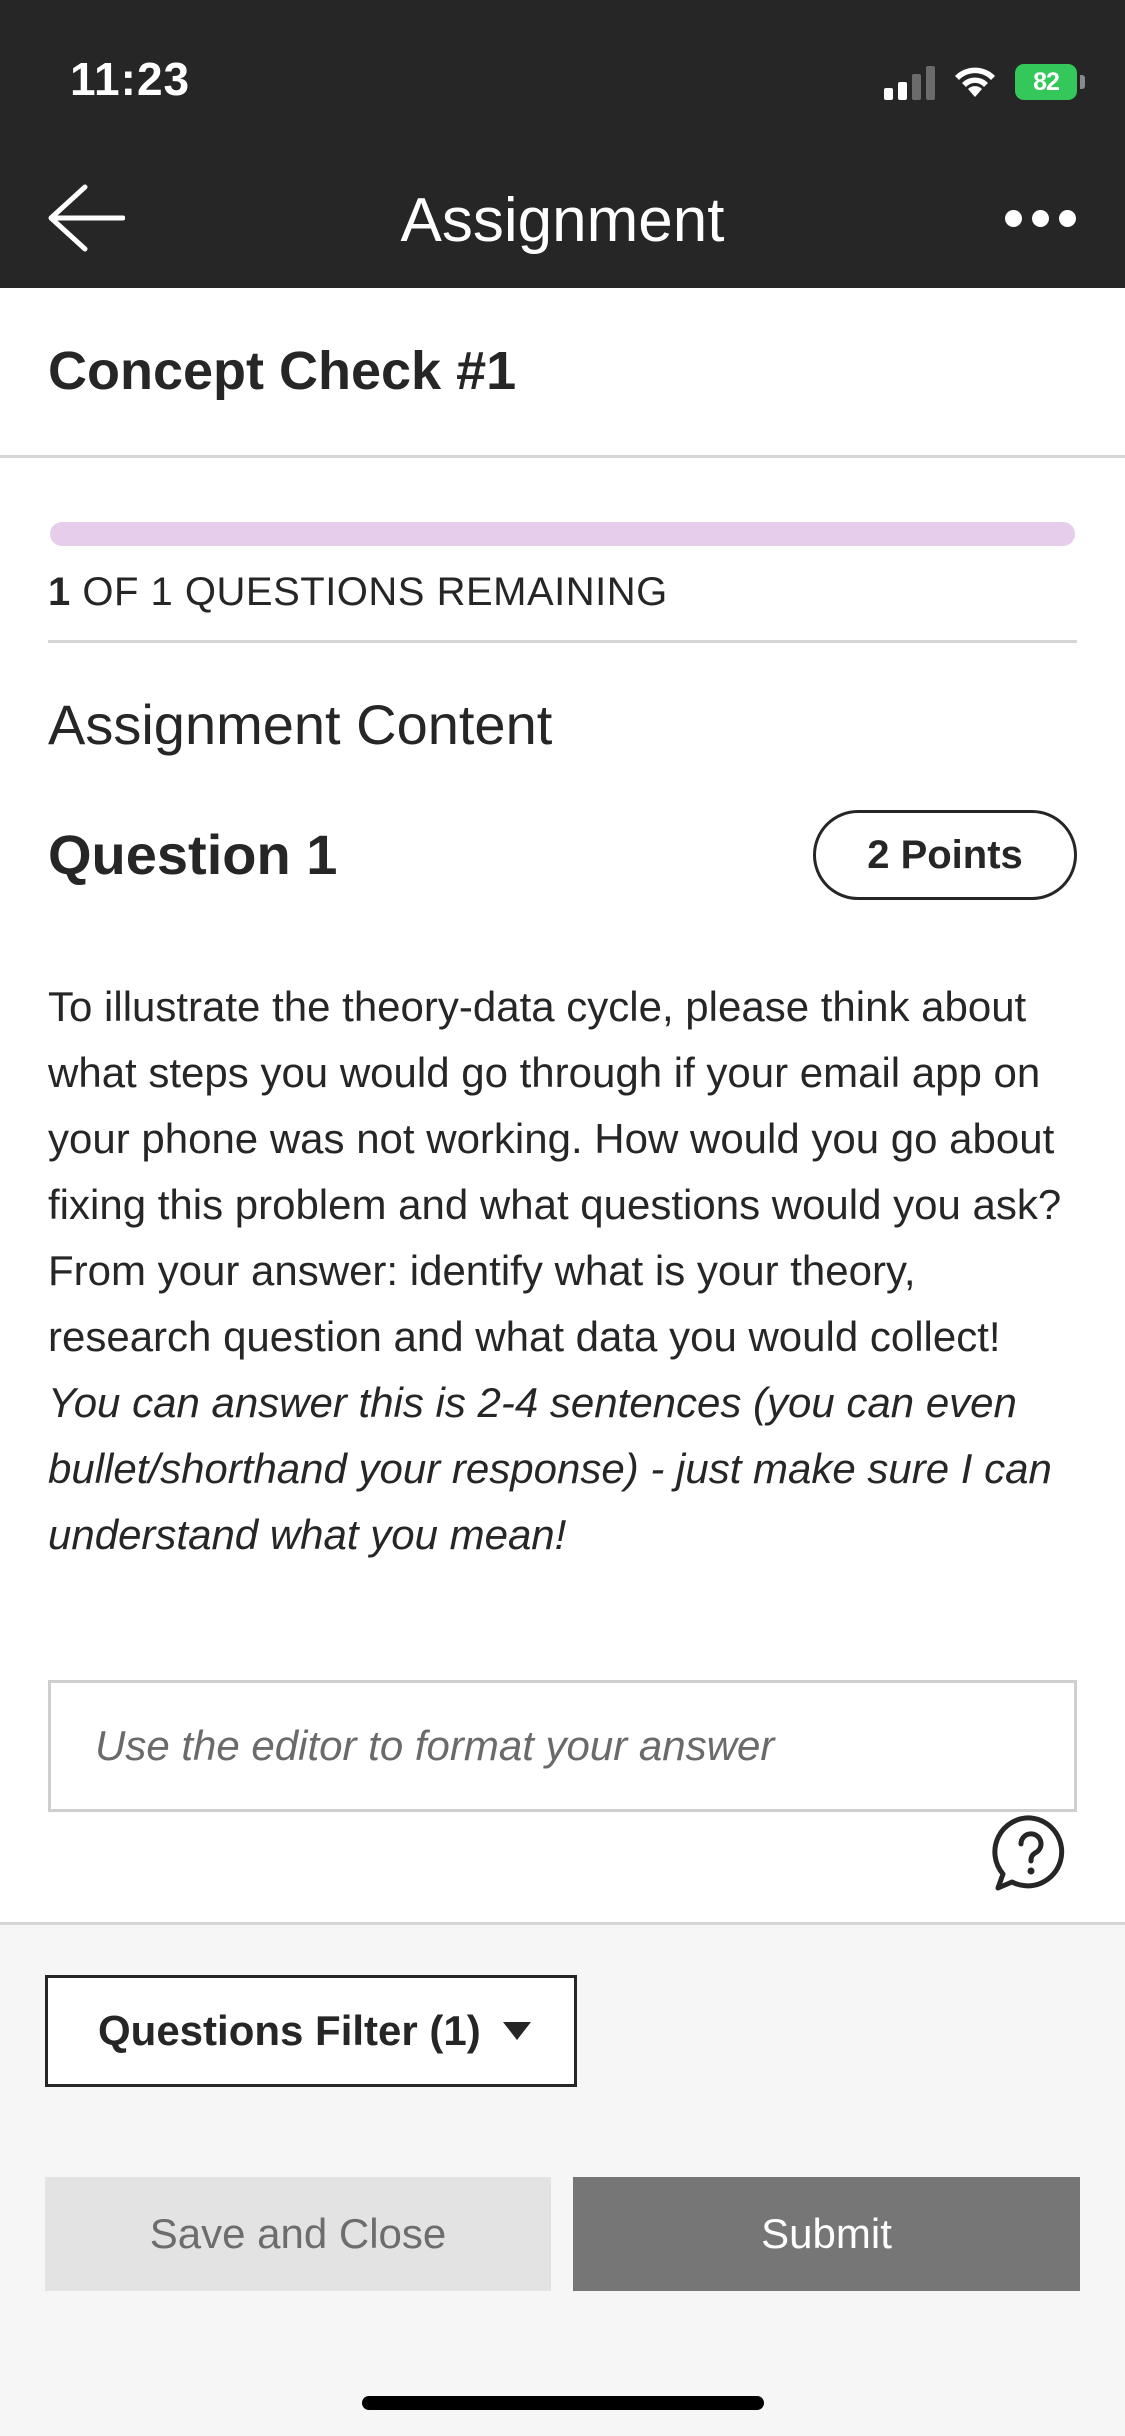 Image resolution: width=1125 pixels, height=2436 pixels. What do you see at coordinates (563, 2403) in the screenshot?
I see `home-indicator` at bounding box center [563, 2403].